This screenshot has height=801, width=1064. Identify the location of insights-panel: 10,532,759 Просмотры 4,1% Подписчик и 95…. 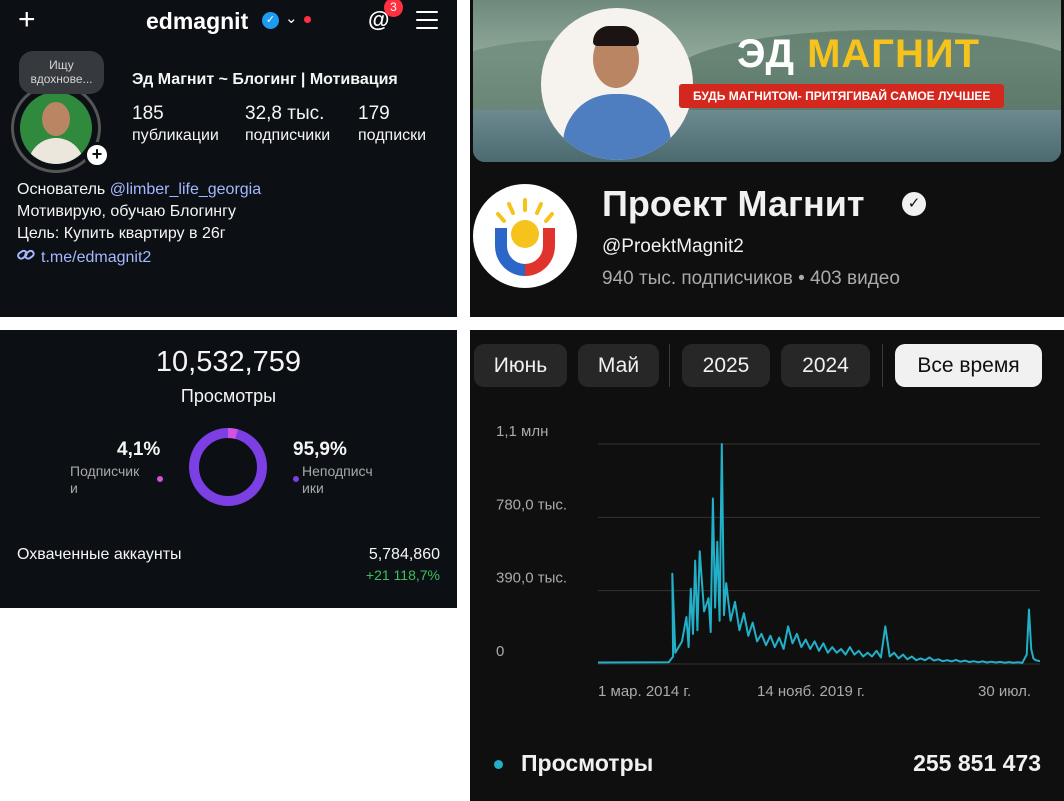
(228, 469).